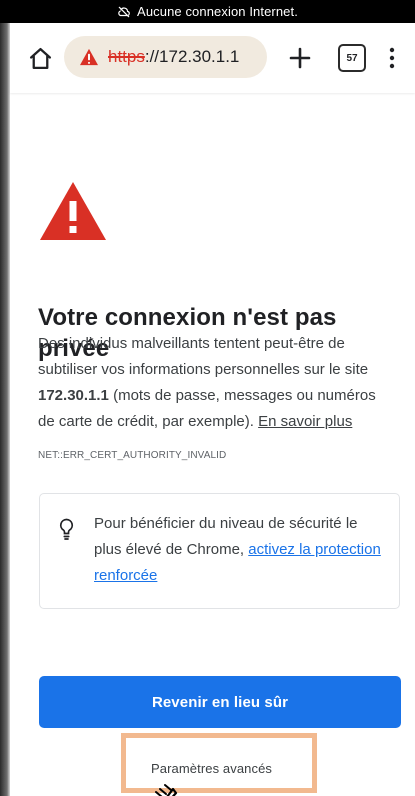 The image size is (415, 796). I want to click on new-tab-button, so click(300, 58).